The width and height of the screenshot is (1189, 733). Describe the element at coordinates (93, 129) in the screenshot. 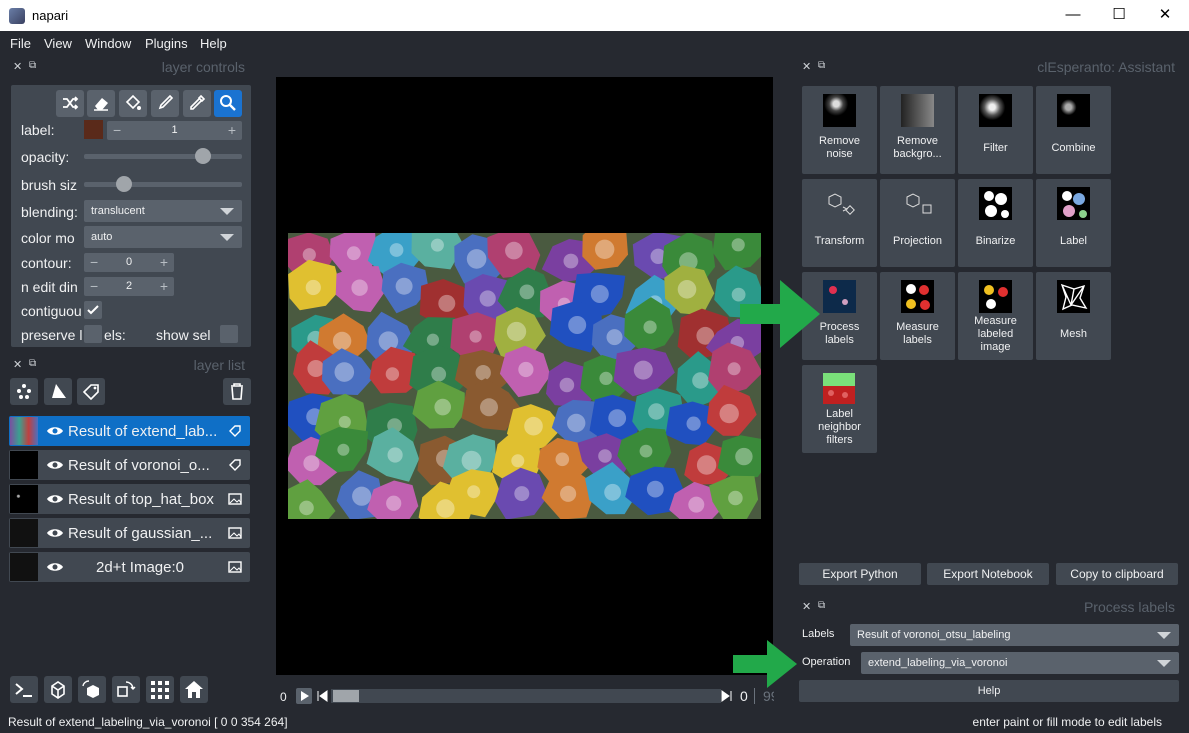

I see `label-color-swatch` at that location.